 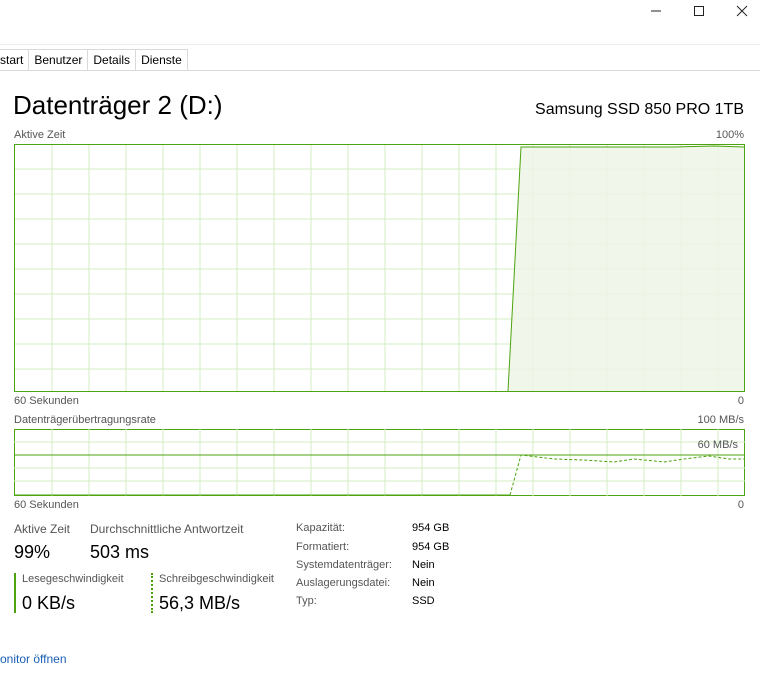 I want to click on page-file-value: Nein, so click(x=423, y=583).